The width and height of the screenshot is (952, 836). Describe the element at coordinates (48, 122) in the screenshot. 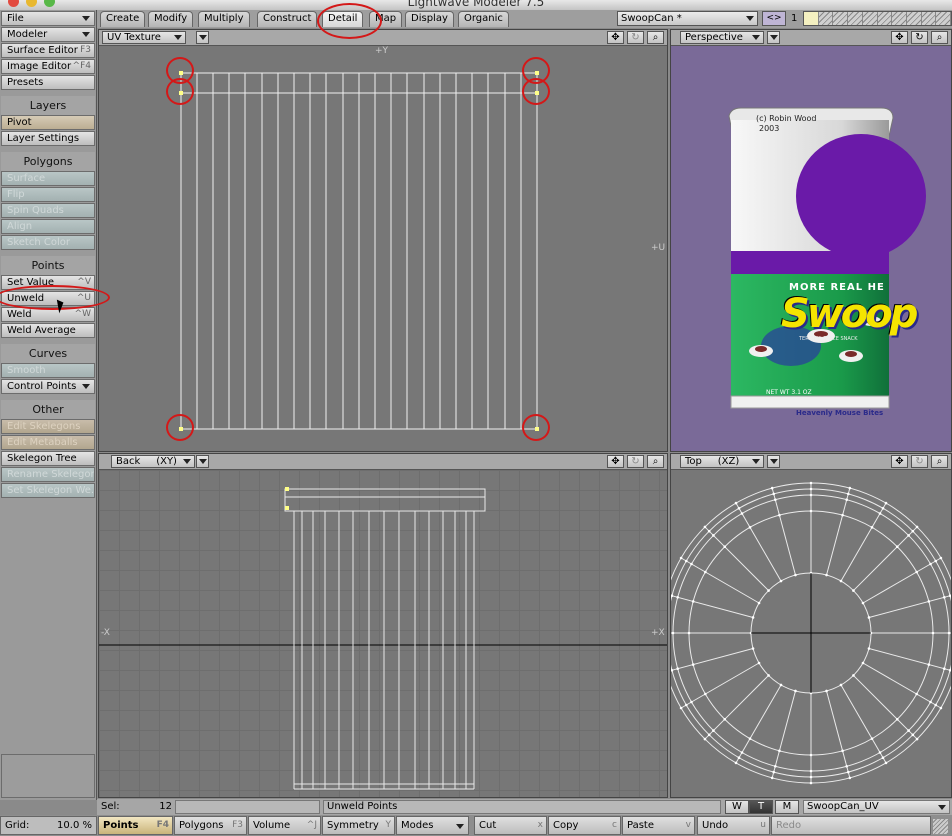

I see `pivot-button: Pivot` at that location.